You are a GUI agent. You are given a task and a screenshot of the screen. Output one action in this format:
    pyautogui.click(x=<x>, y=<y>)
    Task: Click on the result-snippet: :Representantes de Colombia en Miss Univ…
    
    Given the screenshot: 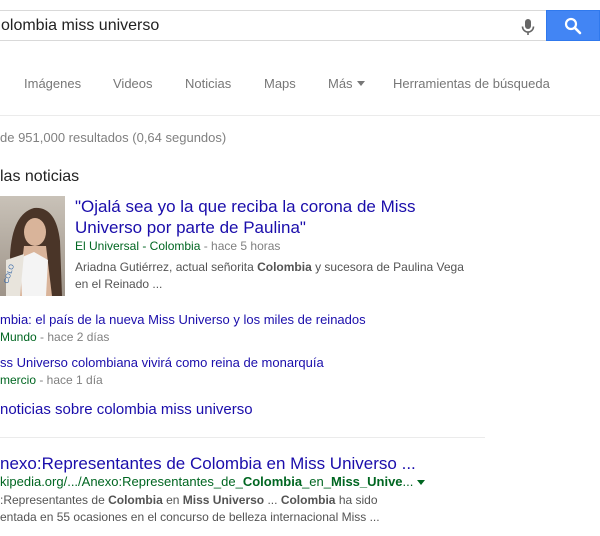 What is the action you would take?
    pyautogui.click(x=215, y=509)
    